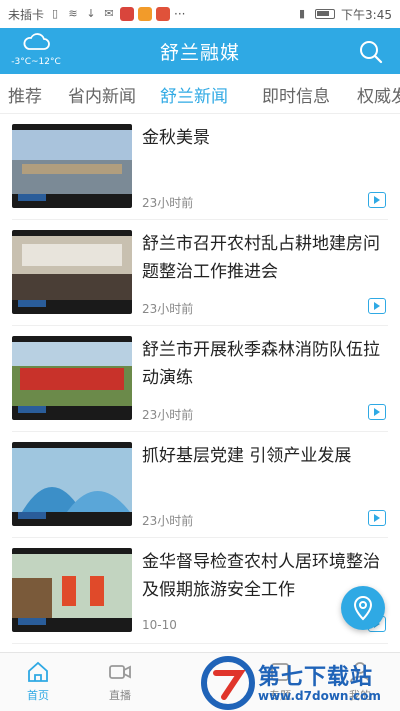 This screenshot has height=711, width=400. Describe the element at coordinates (55, 13) in the screenshot. I see `sim-icon: ▯` at that location.